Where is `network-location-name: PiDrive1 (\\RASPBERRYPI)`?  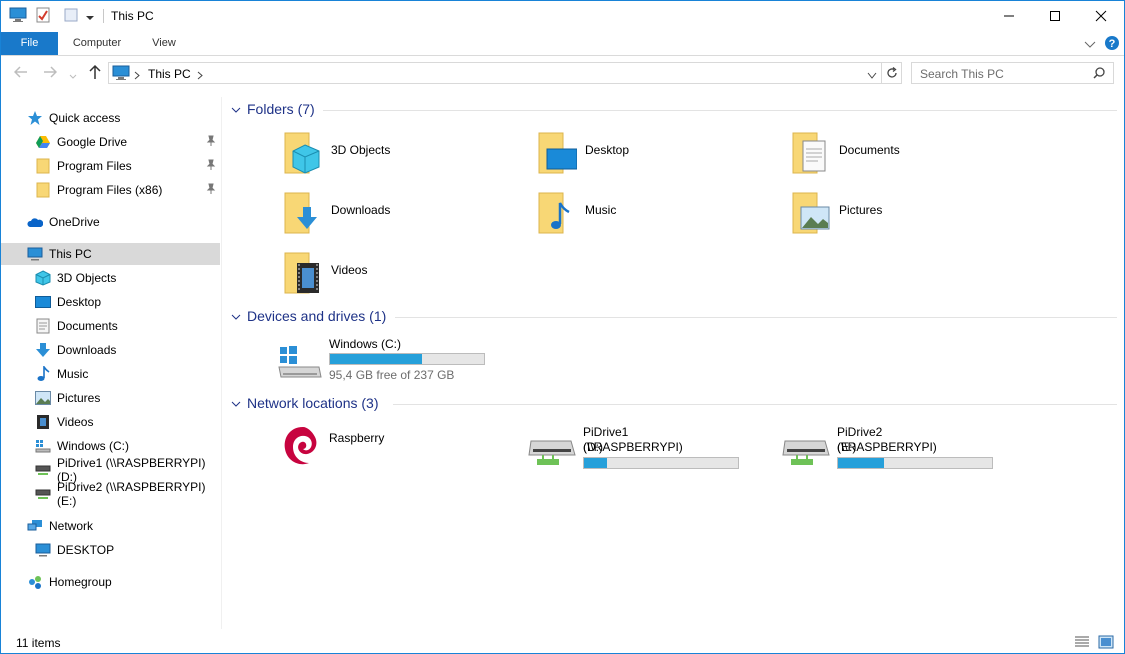 network-location-name: PiDrive1 (\\RASPBERRYPI) is located at coordinates (633, 439).